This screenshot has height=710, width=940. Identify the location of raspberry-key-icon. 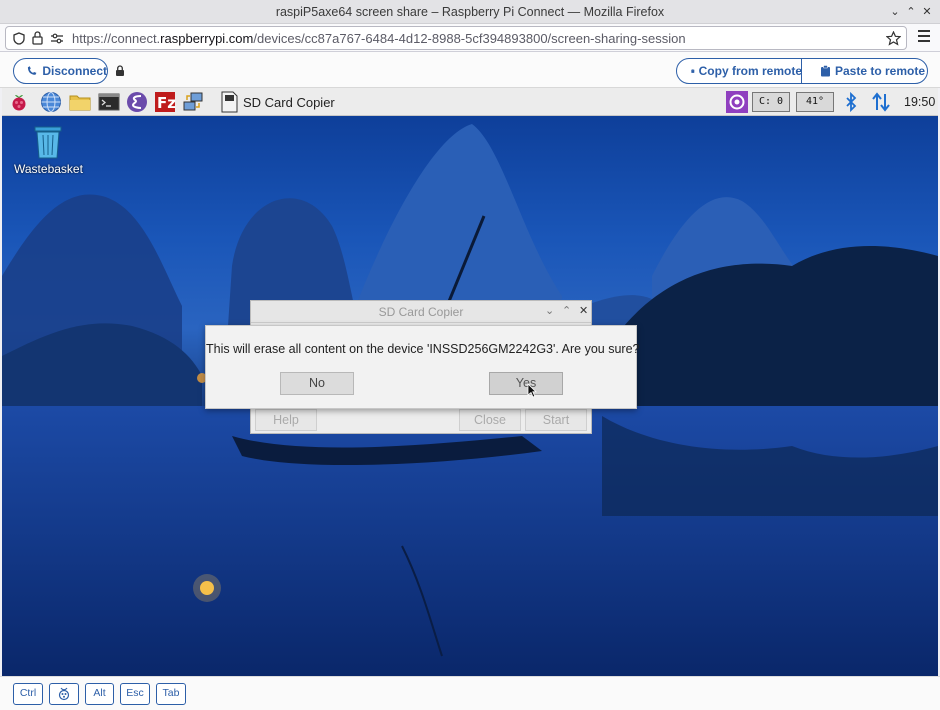
(64, 694).